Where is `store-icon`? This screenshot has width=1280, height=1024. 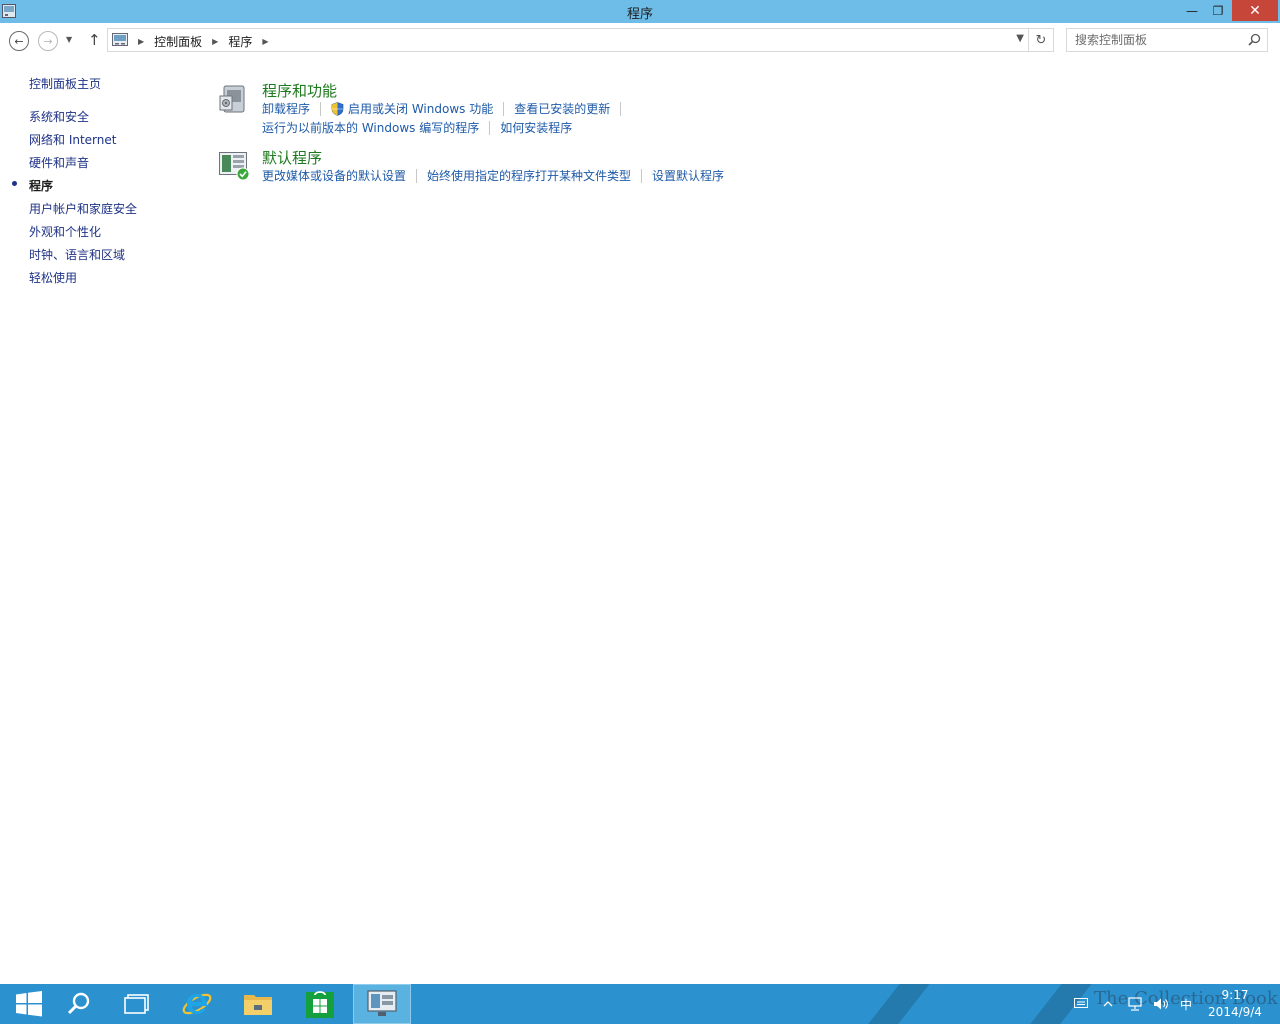
store-icon is located at coordinates (320, 1004).